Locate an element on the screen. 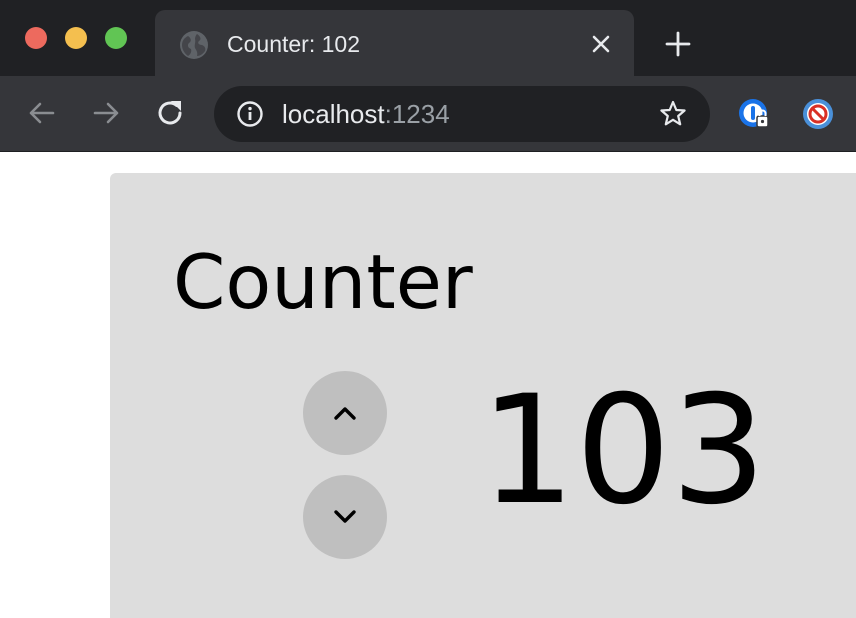 The width and height of the screenshot is (856, 618). tab-strip: Counter: 102 is located at coordinates (428, 38).